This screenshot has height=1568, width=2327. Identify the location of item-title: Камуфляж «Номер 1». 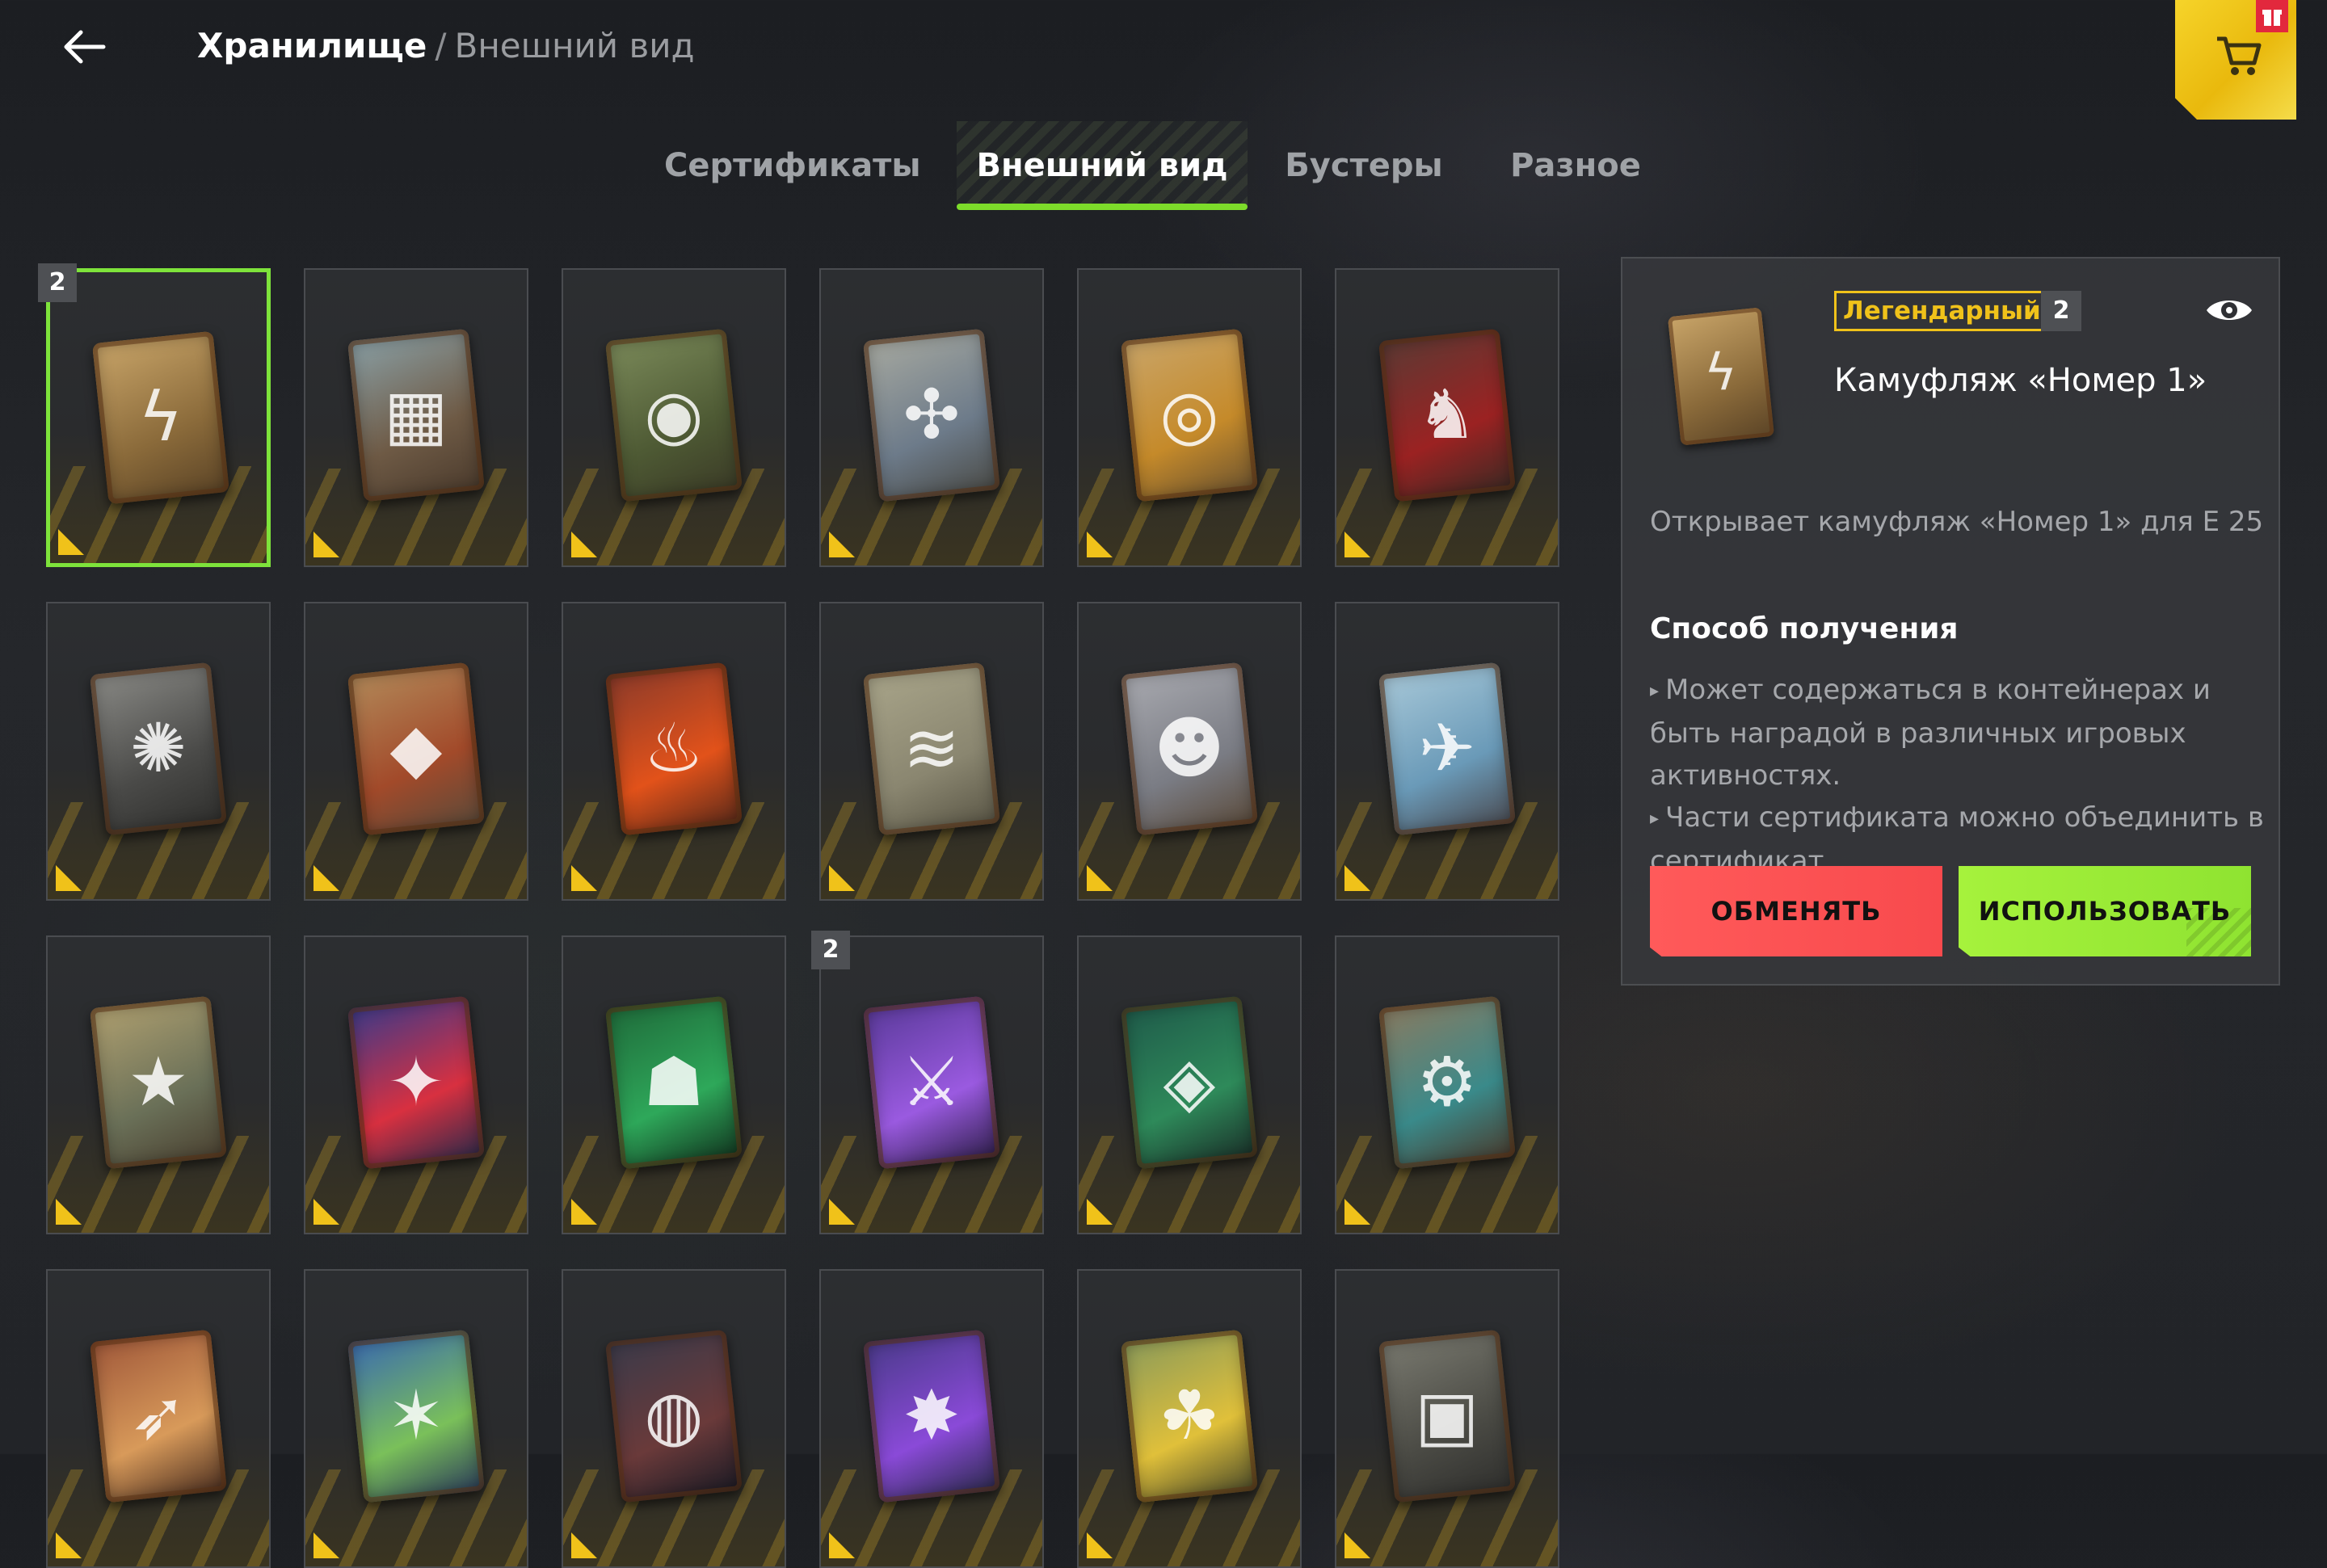
(2020, 380).